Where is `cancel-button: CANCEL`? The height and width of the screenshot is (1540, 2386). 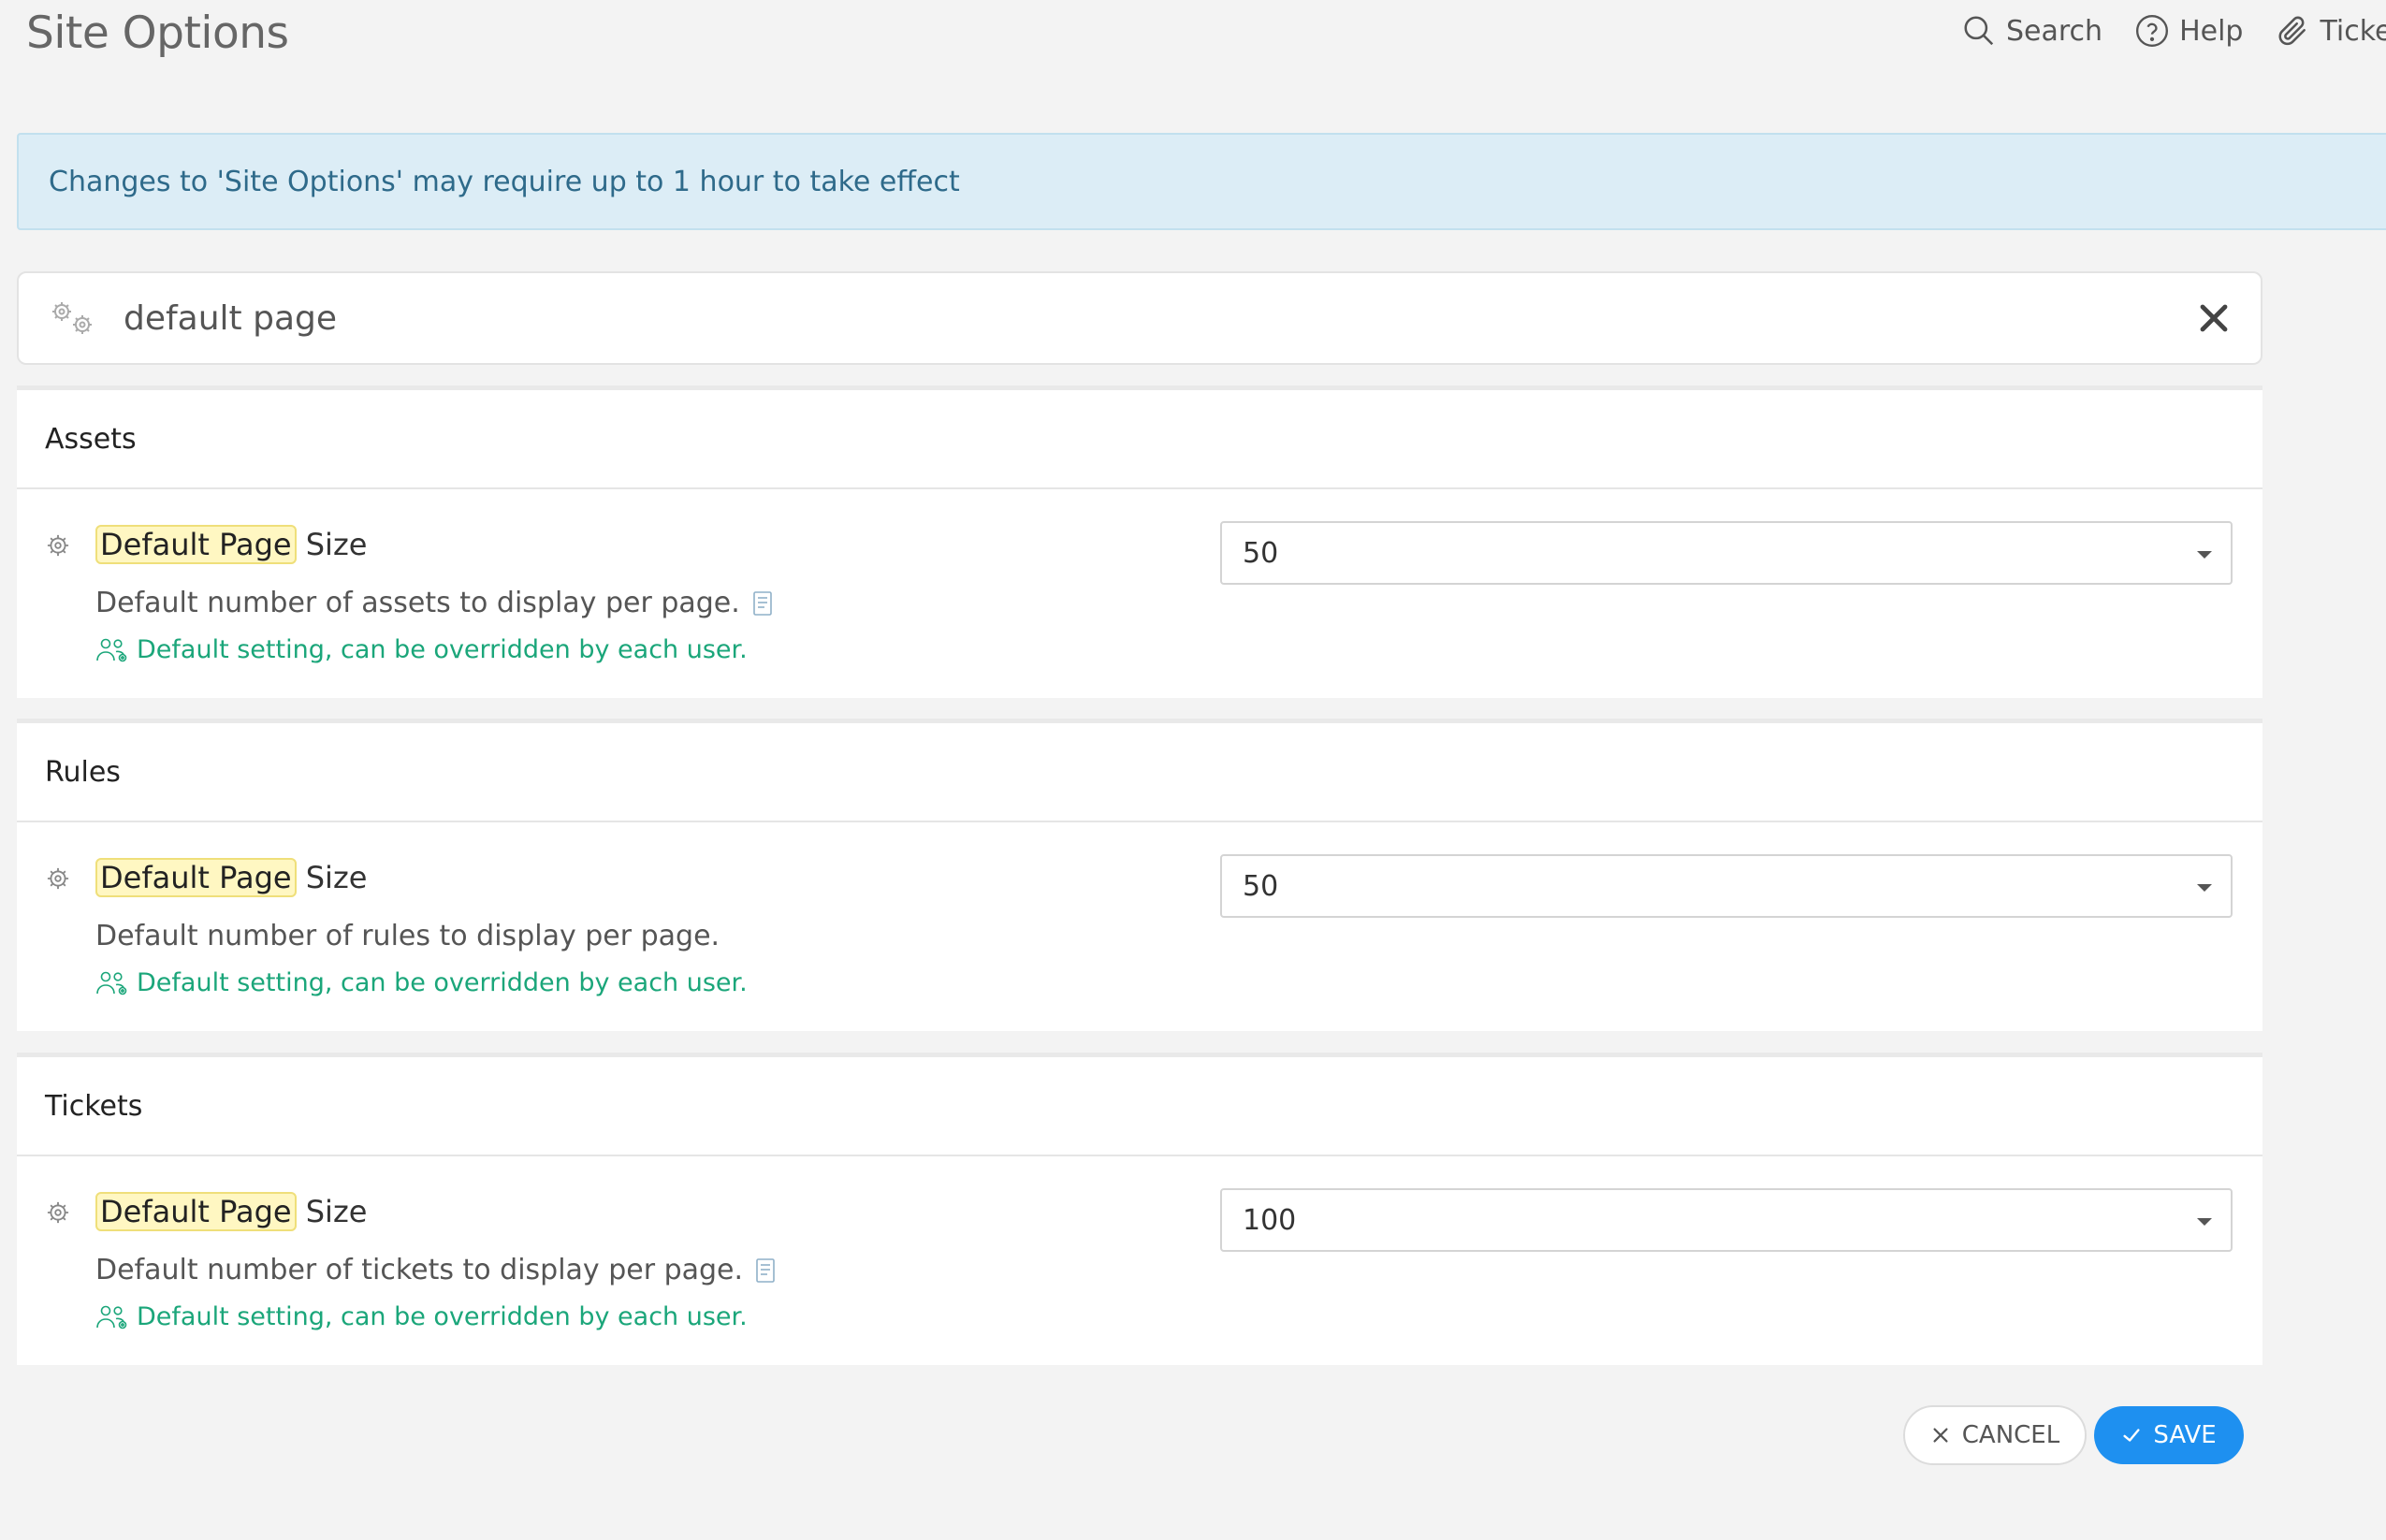 cancel-button: CANCEL is located at coordinates (1995, 1435).